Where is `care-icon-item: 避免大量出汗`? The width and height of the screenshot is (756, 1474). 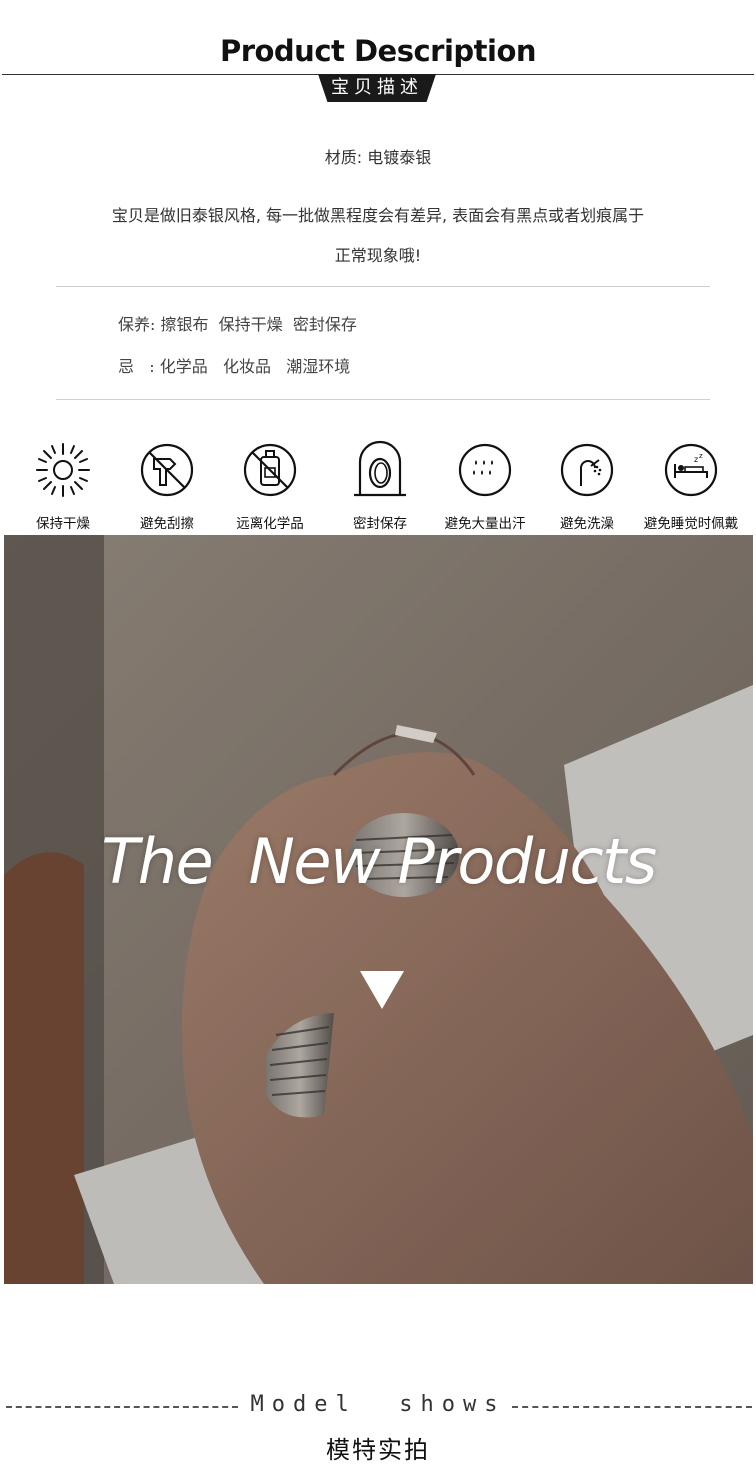
care-icon-item: 避免大量出汗 is located at coordinates (485, 486).